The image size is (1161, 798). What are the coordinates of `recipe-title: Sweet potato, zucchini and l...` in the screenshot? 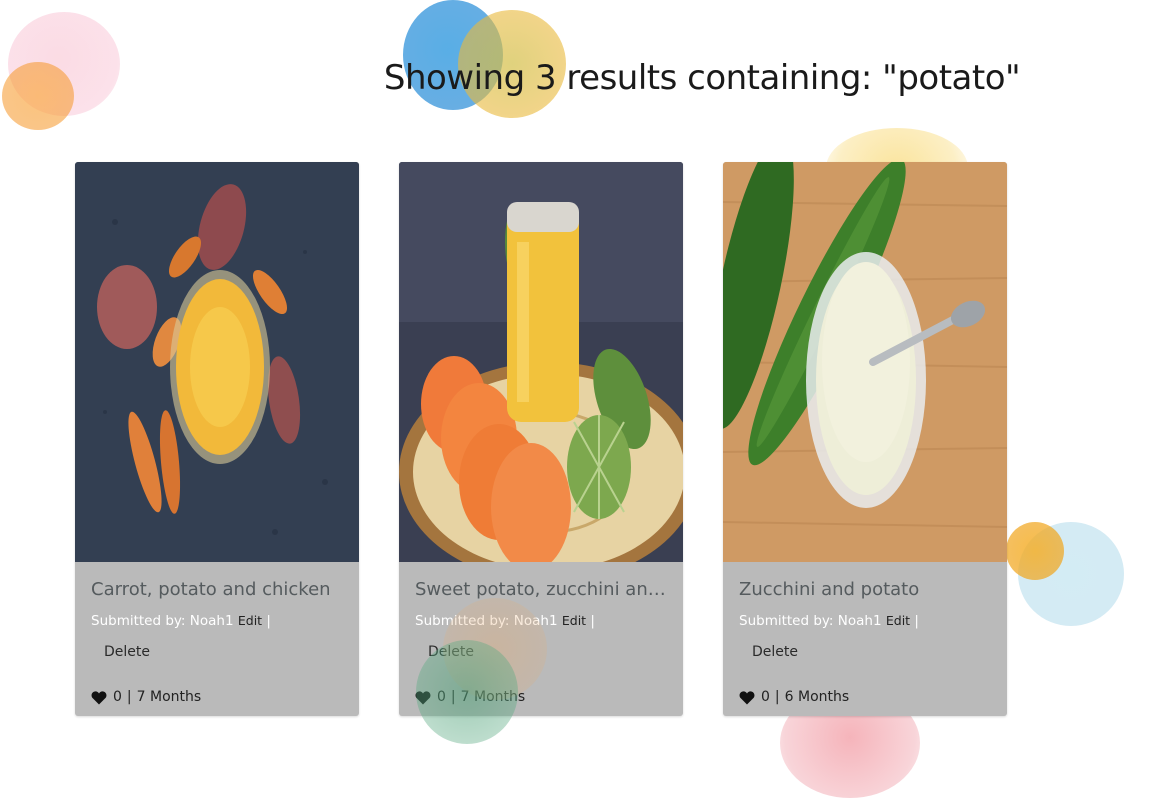 It's located at (543, 589).